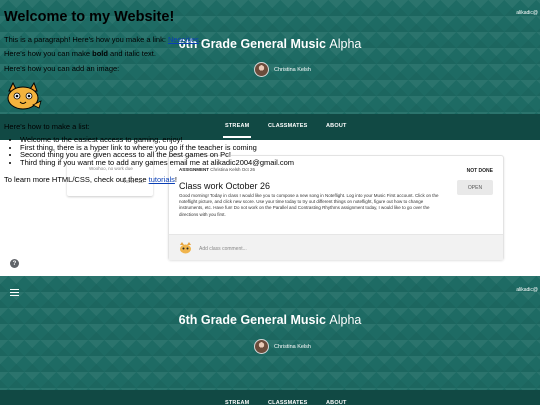 The width and height of the screenshot is (540, 405). What do you see at coordinates (345, 44) in the screenshot?
I see `course-section: Alpha` at bounding box center [345, 44].